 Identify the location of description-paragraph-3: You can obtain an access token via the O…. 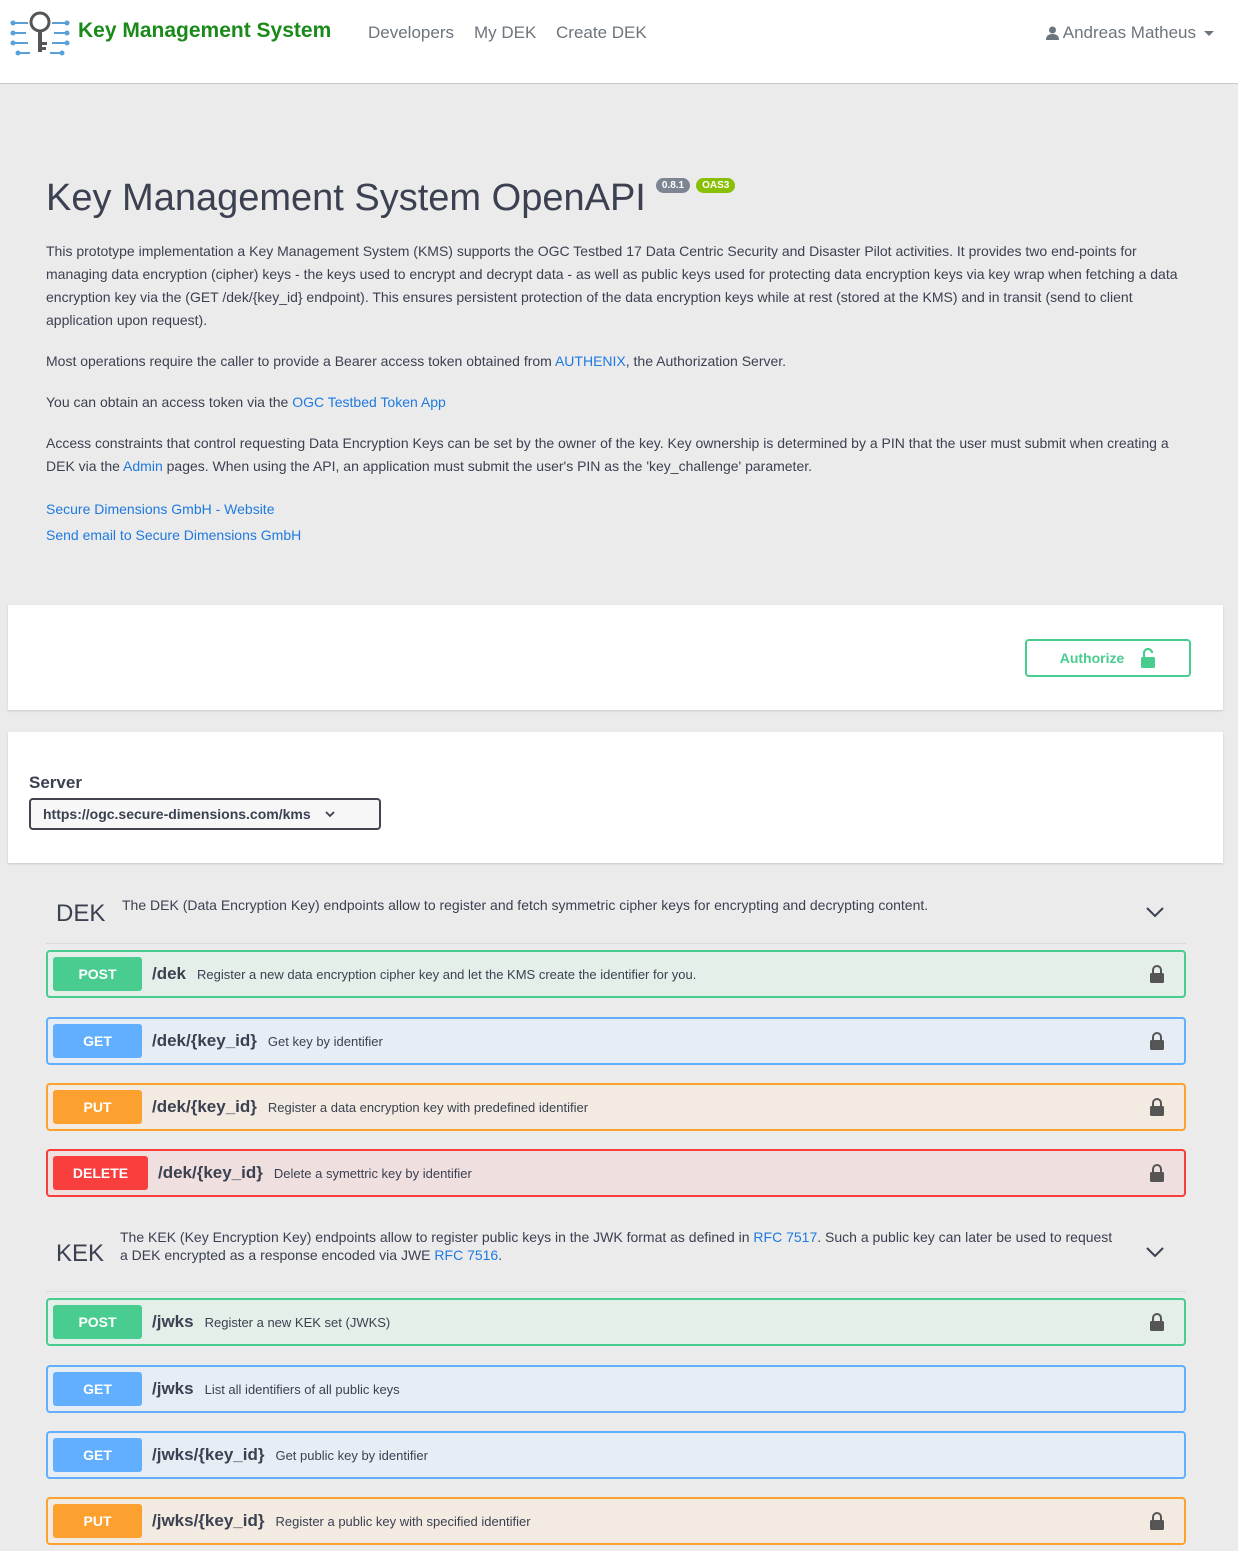
(618, 402).